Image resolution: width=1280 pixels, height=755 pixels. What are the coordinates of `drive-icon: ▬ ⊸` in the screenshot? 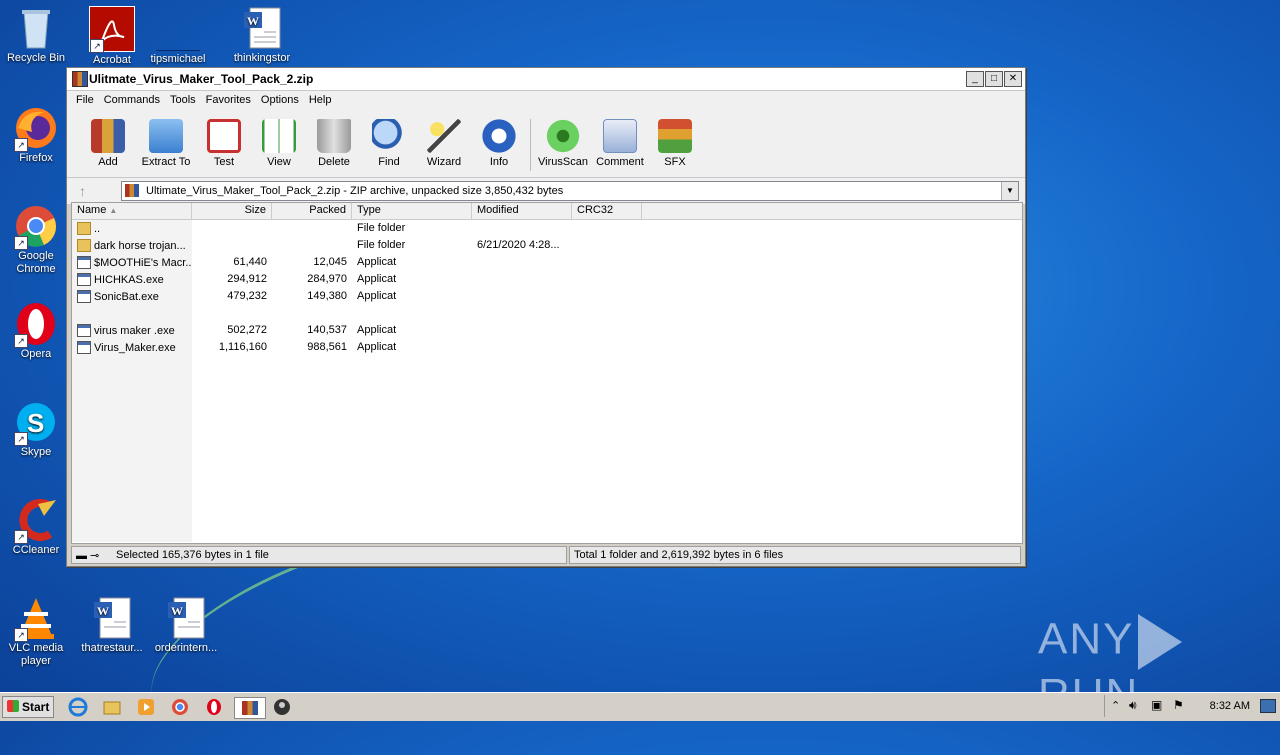 It's located at (87, 555).